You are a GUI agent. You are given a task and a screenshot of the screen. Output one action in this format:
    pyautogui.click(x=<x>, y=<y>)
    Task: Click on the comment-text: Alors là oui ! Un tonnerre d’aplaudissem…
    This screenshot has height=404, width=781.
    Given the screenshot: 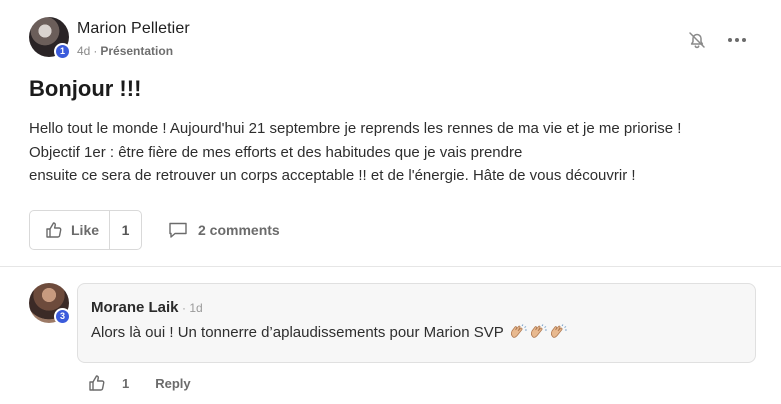 What is the action you would take?
    pyautogui.click(x=329, y=332)
    